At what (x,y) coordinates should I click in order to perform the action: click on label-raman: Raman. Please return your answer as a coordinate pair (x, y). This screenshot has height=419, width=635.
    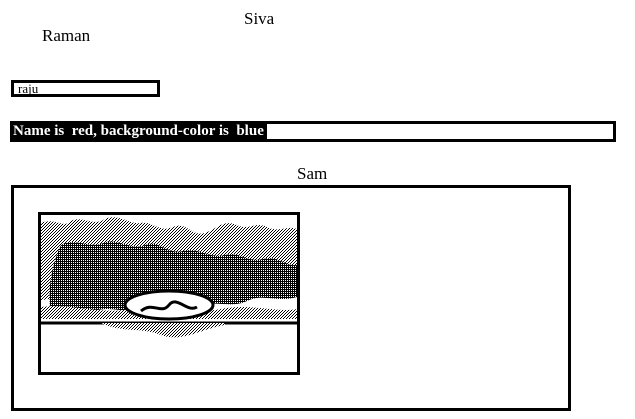
    Looking at the image, I should click on (66, 35).